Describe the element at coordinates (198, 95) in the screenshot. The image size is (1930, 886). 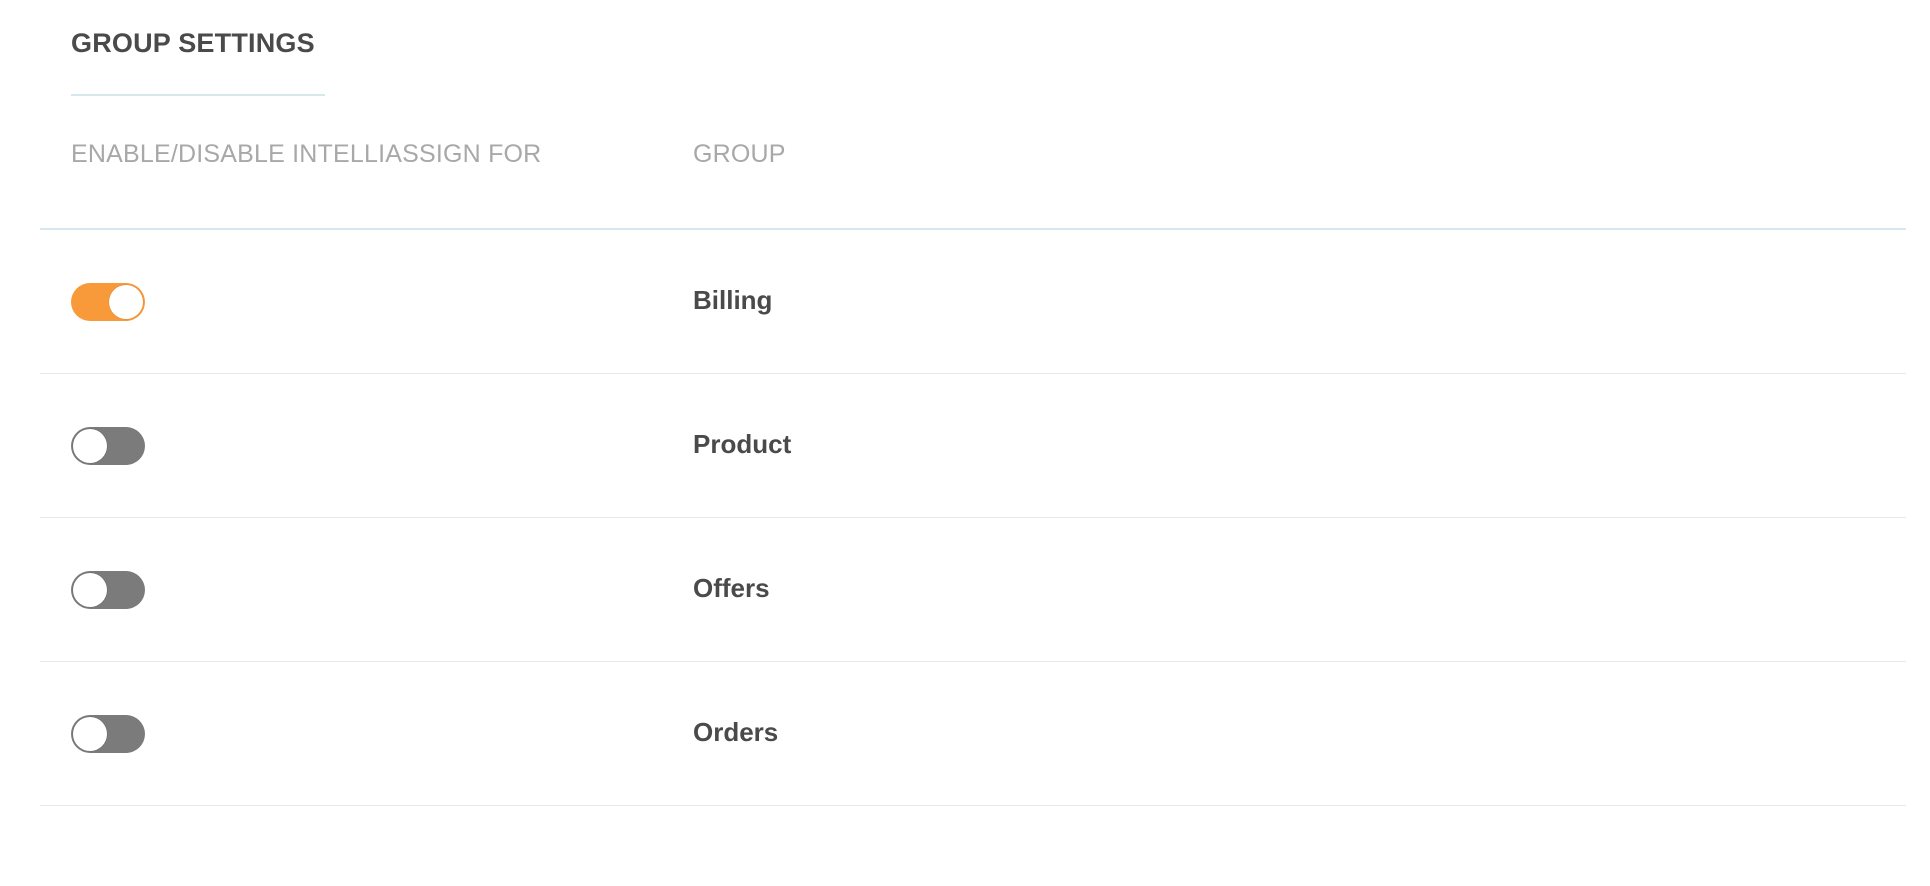
I see `title-underline` at that location.